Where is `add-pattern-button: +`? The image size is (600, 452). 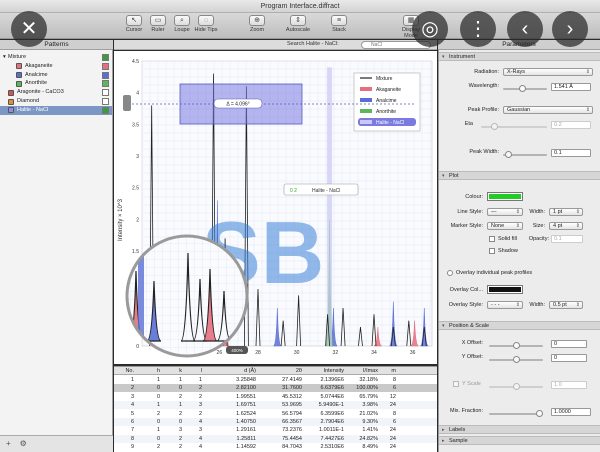 add-pattern-button: + is located at coordinates (8, 443).